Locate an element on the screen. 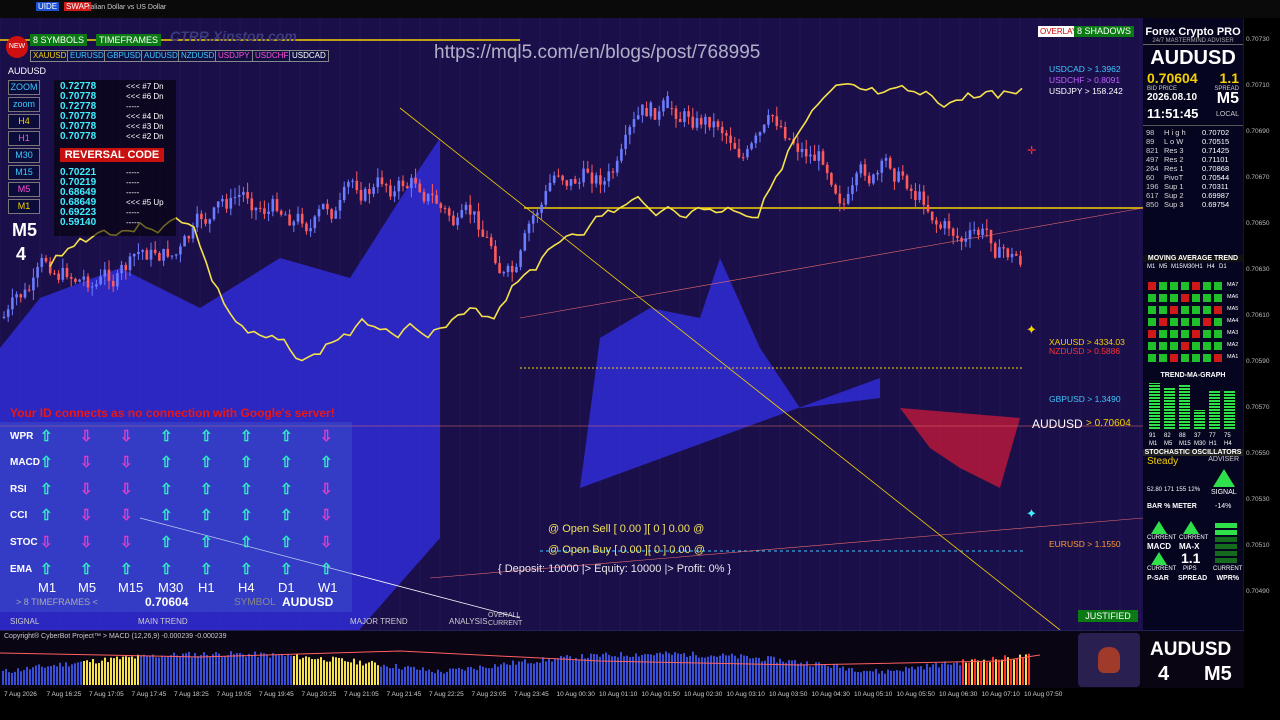  price-tick-label: 0.70550 is located at coordinates (1258, 453).